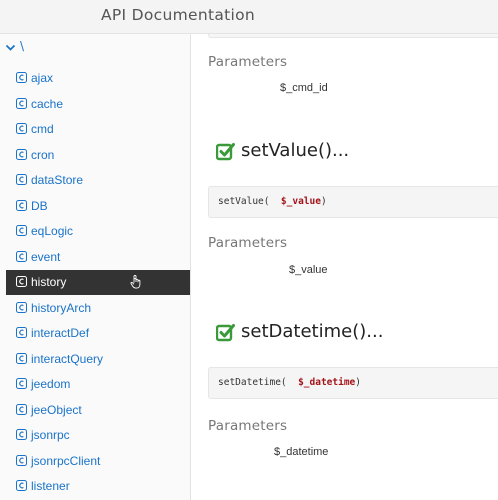 The height and width of the screenshot is (500, 498). I want to click on sidebar-item-jsonrpcclient: jsonrpcClient, so click(98, 461).